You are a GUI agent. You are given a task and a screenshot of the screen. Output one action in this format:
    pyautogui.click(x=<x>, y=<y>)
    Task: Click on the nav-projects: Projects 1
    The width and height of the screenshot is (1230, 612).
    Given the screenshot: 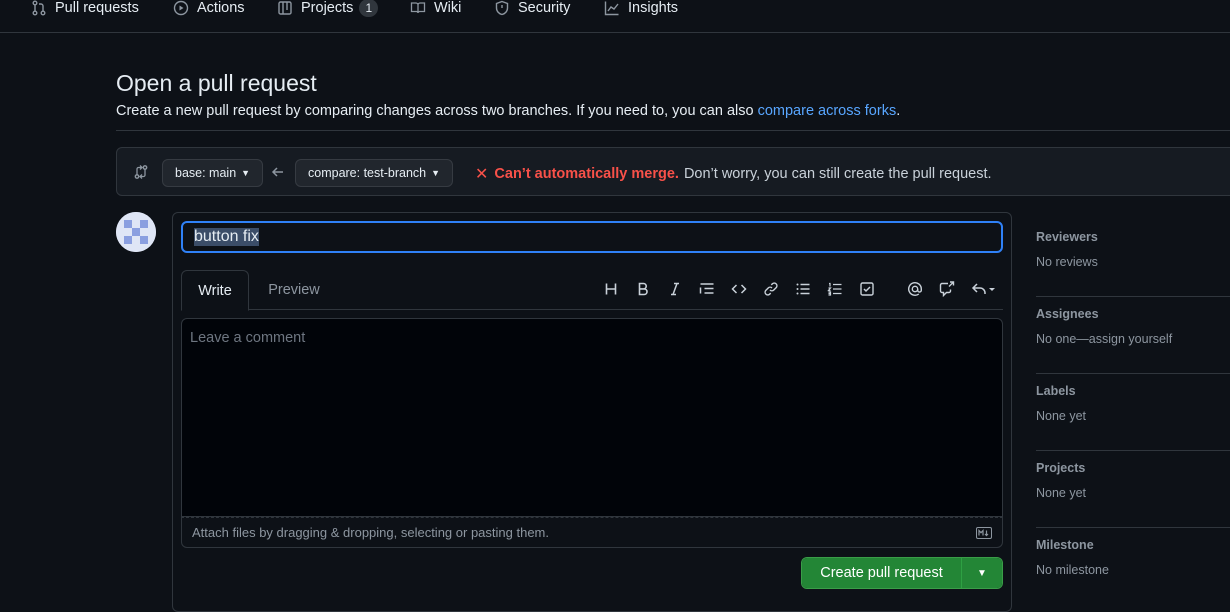 What is the action you would take?
    pyautogui.click(x=328, y=8)
    